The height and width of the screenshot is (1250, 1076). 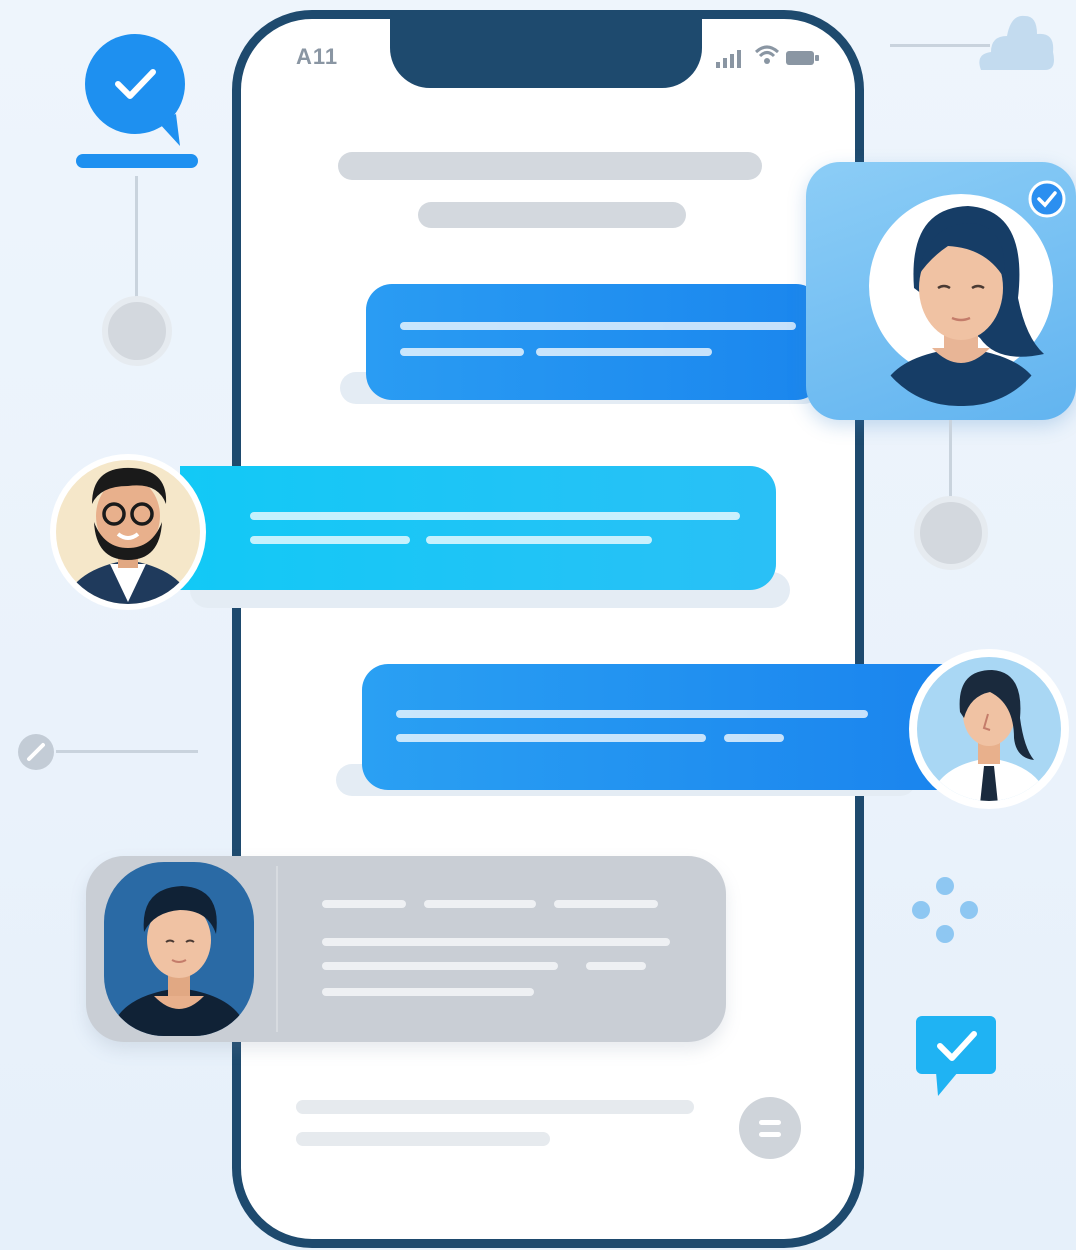 I want to click on chat-bubble-received, so click(x=478, y=528).